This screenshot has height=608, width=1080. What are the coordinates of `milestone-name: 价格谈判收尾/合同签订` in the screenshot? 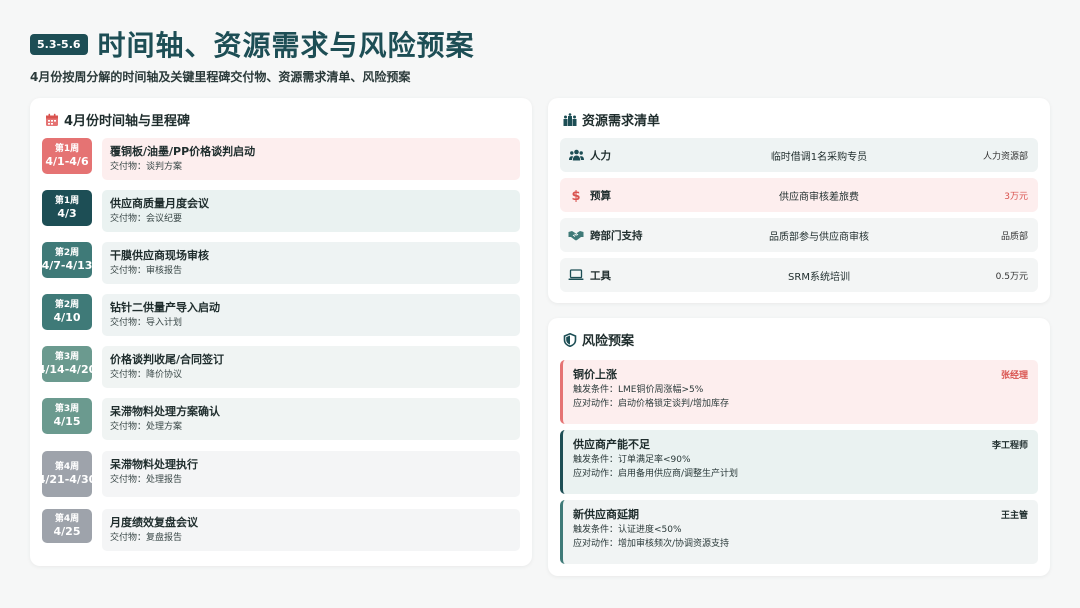 It's located at (167, 359).